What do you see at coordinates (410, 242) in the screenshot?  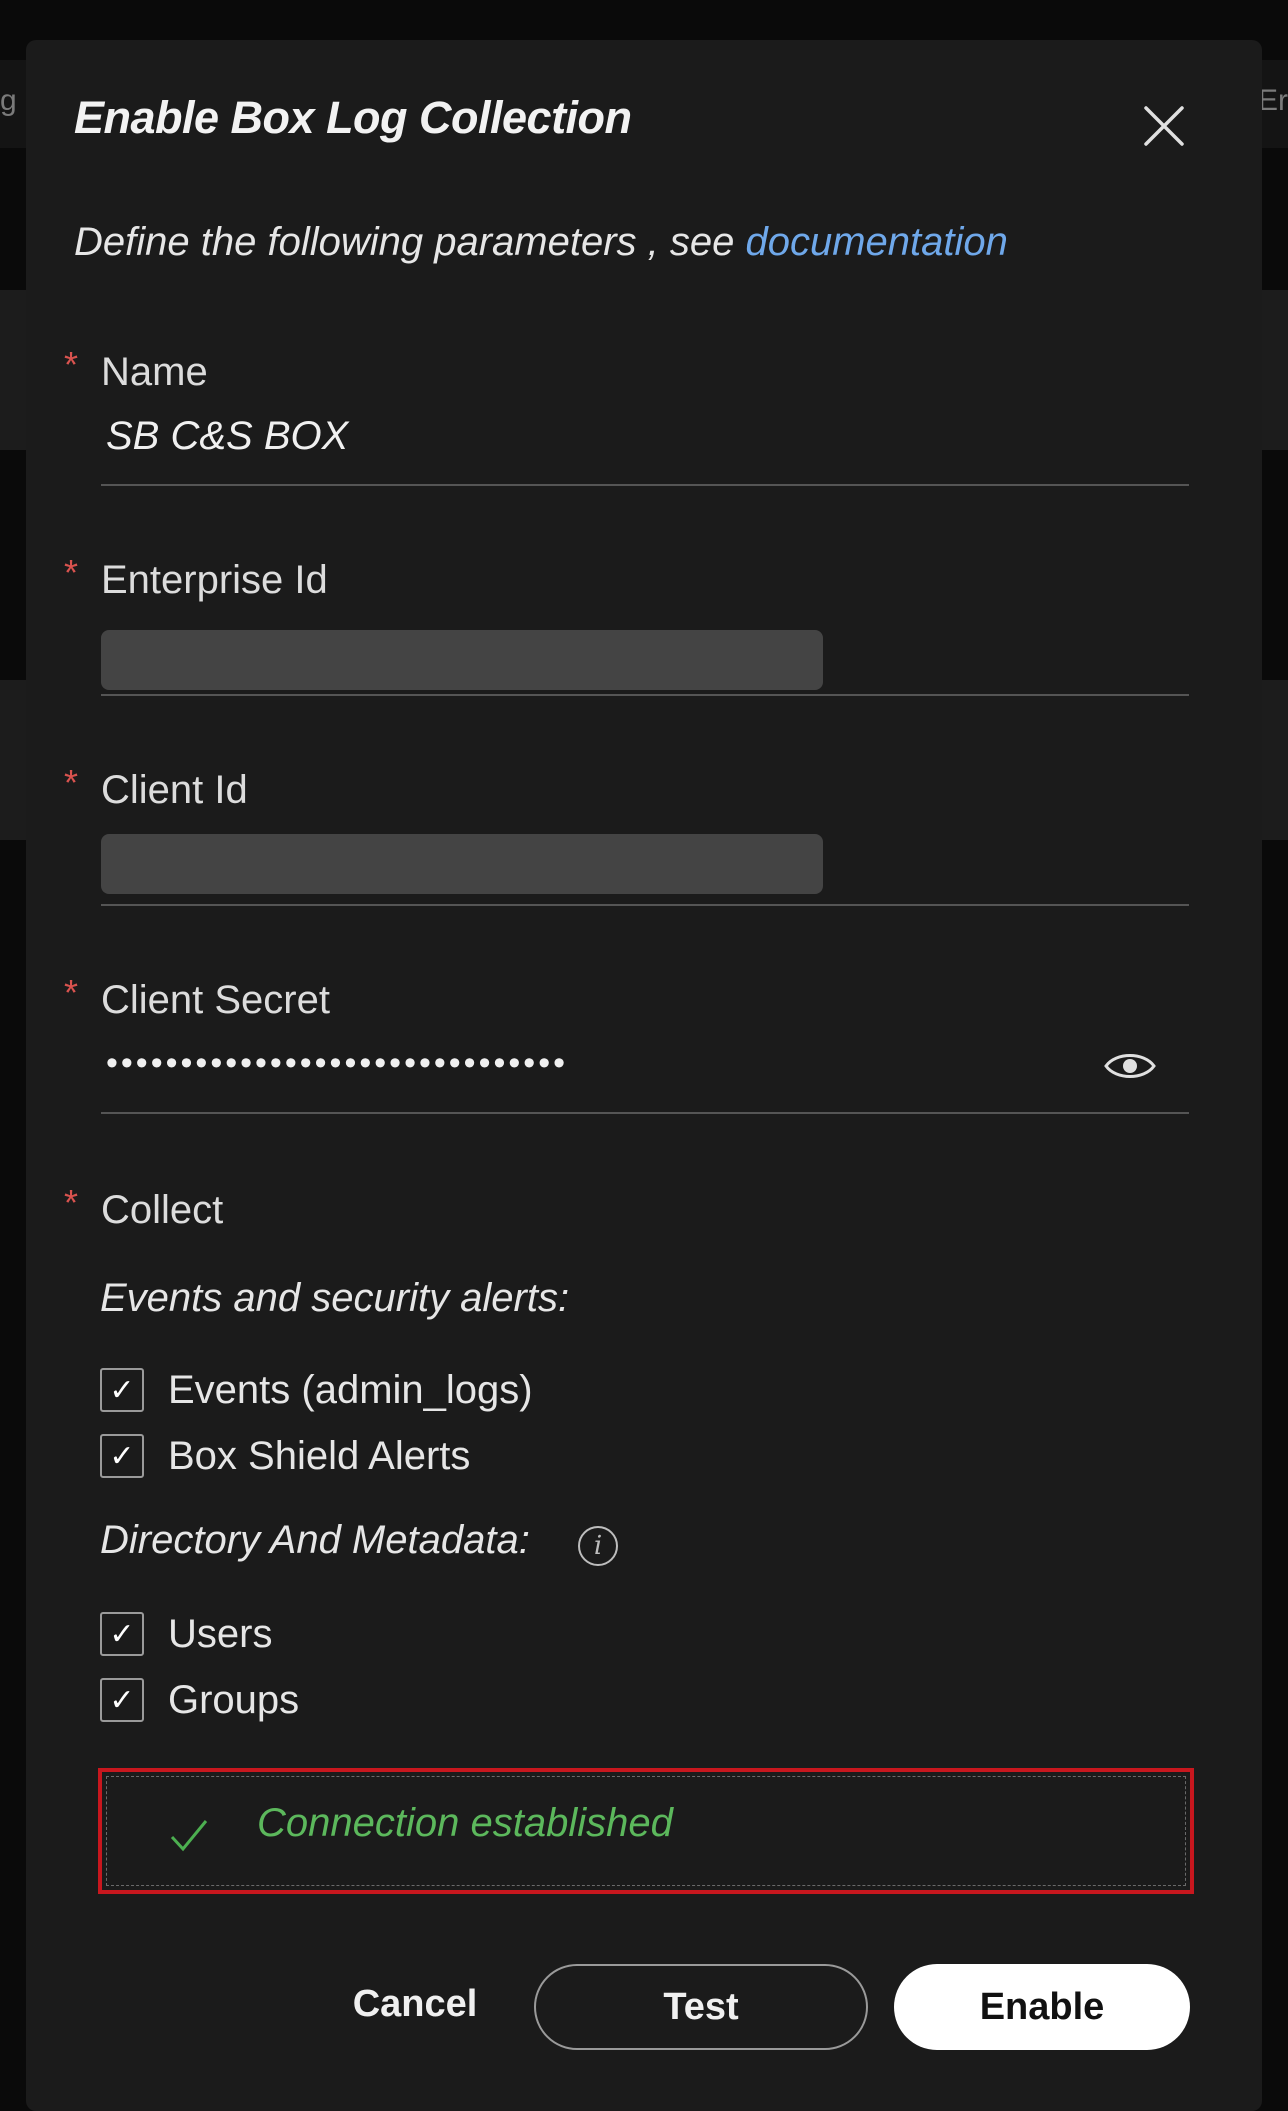 I see `subtitle-text: Define the following parameters , see` at bounding box center [410, 242].